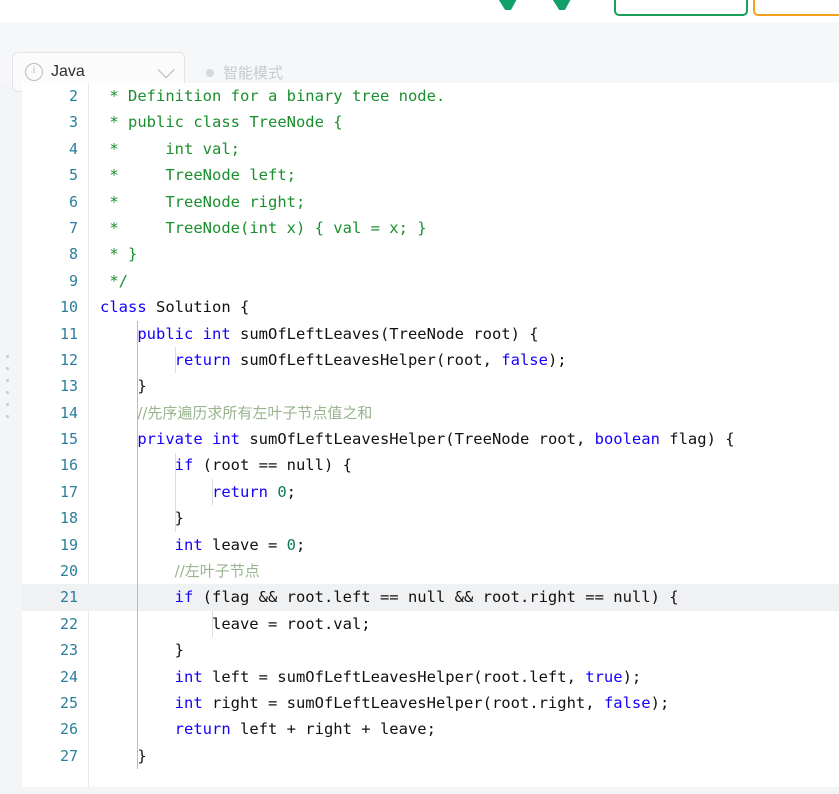 The width and height of the screenshot is (839, 794). Describe the element at coordinates (68, 307) in the screenshot. I see `line-number: 10` at that location.